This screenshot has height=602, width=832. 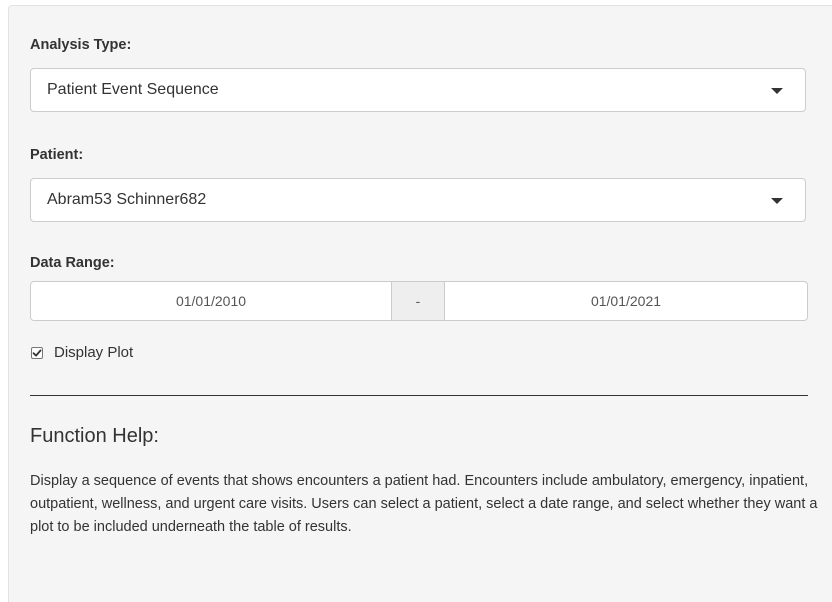 I want to click on patient-label: Patient:, so click(x=57, y=155).